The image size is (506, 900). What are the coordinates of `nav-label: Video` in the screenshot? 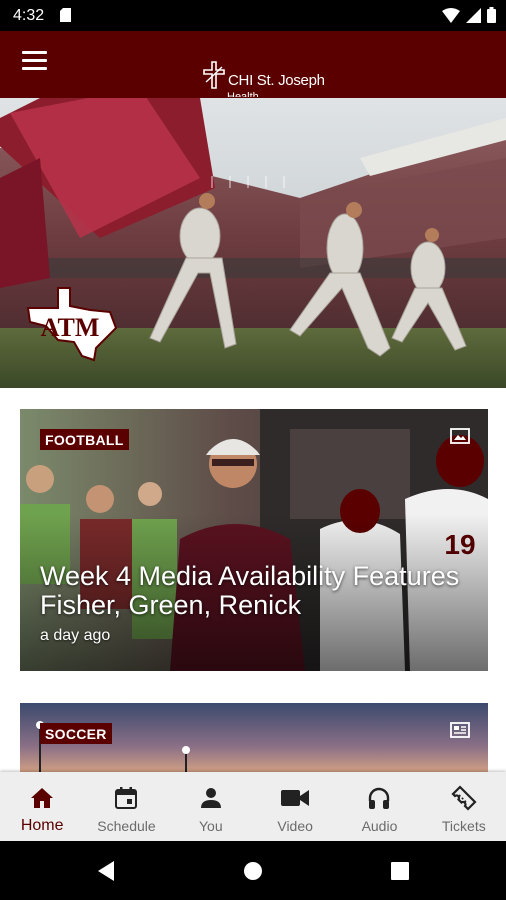 It's located at (295, 826).